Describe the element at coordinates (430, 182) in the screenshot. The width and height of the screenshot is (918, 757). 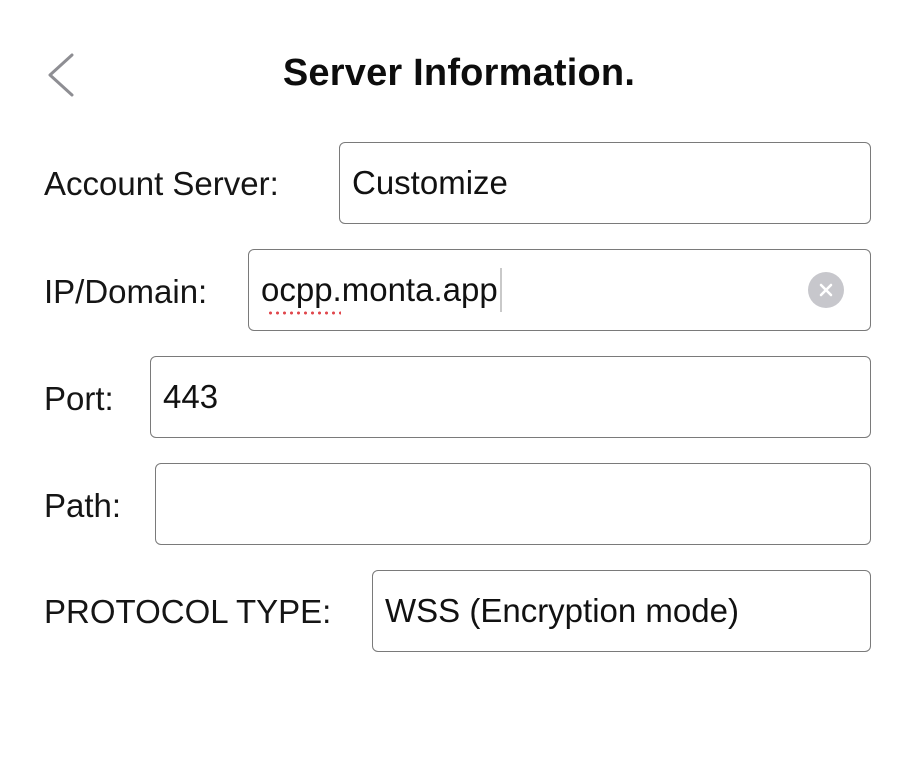
I see `account-server-value: Customize` at that location.